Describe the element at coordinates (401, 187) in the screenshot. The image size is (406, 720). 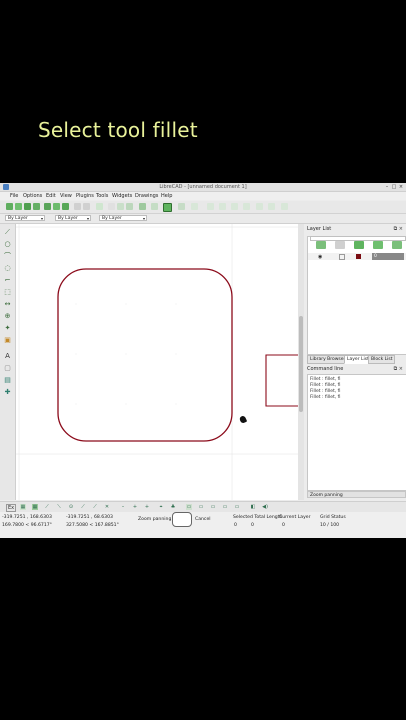
I see `close-icon: ×` at that location.